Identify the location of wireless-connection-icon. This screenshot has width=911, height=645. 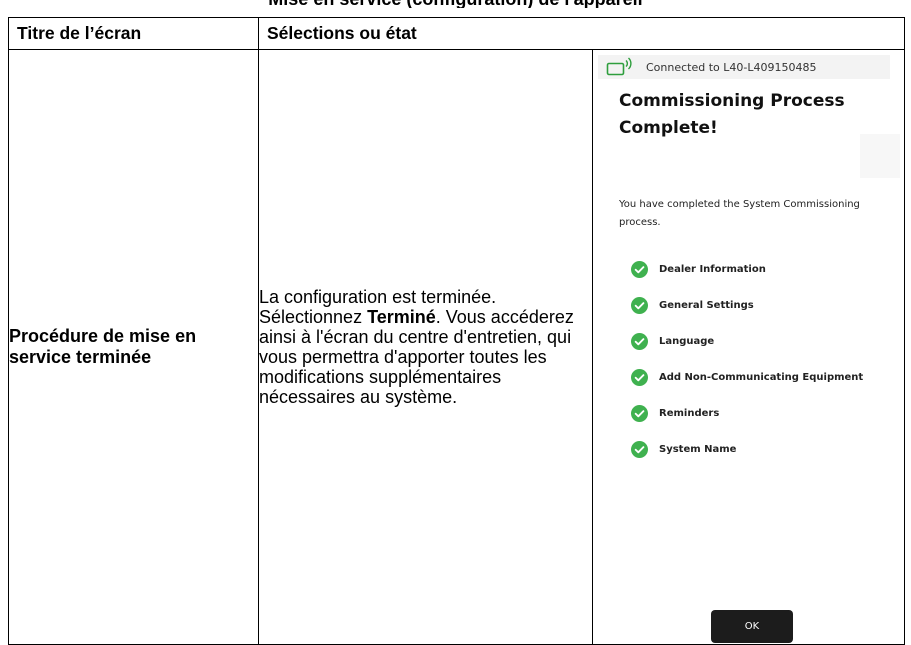
(619, 66).